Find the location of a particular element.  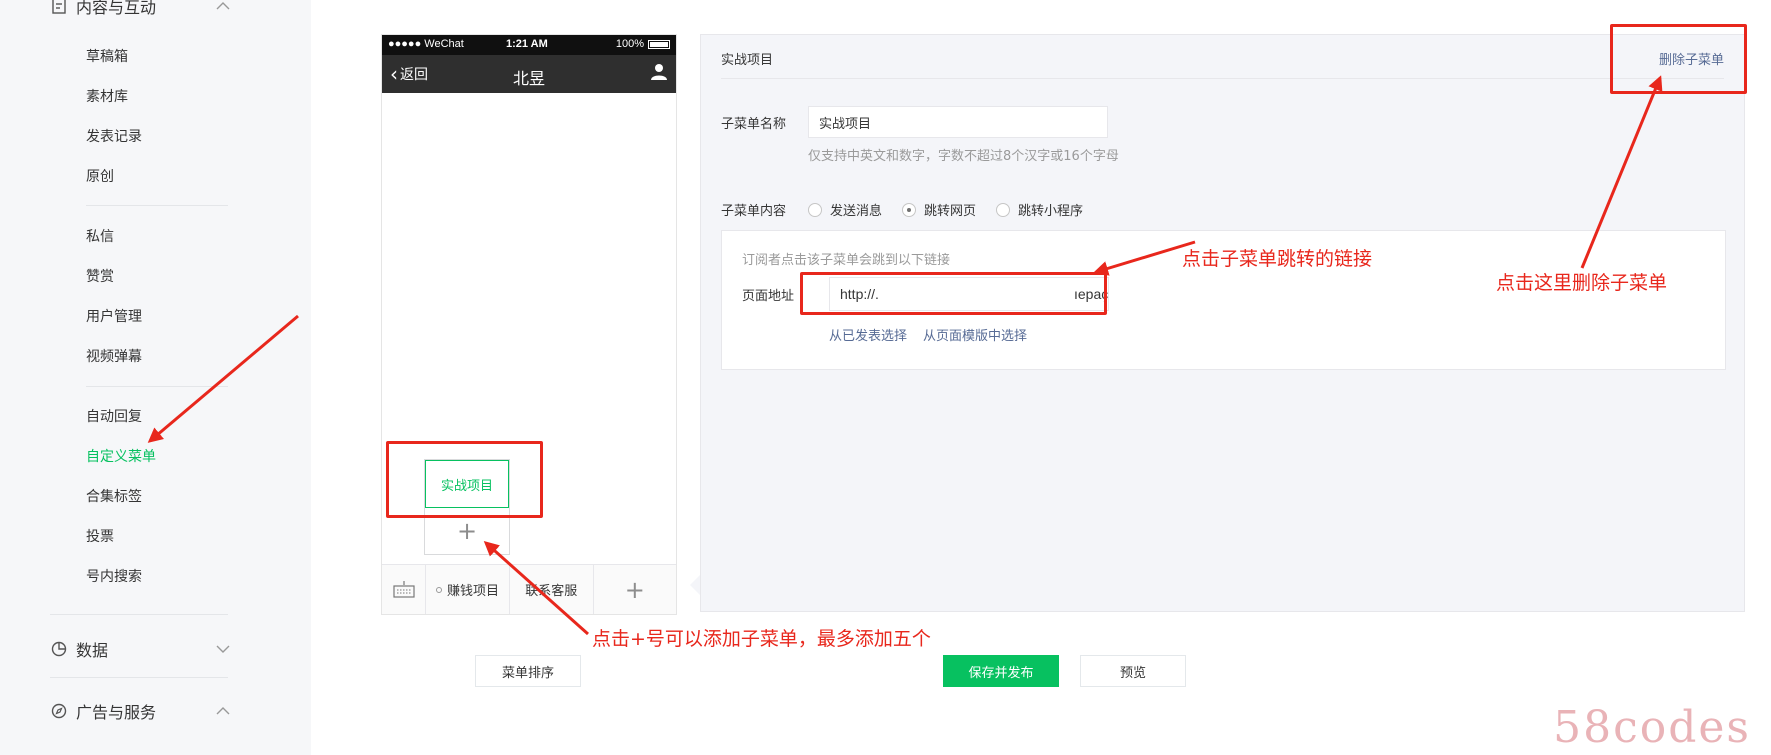

phone-nav-bar: ‹ 返回 北昱 is located at coordinates (529, 74).